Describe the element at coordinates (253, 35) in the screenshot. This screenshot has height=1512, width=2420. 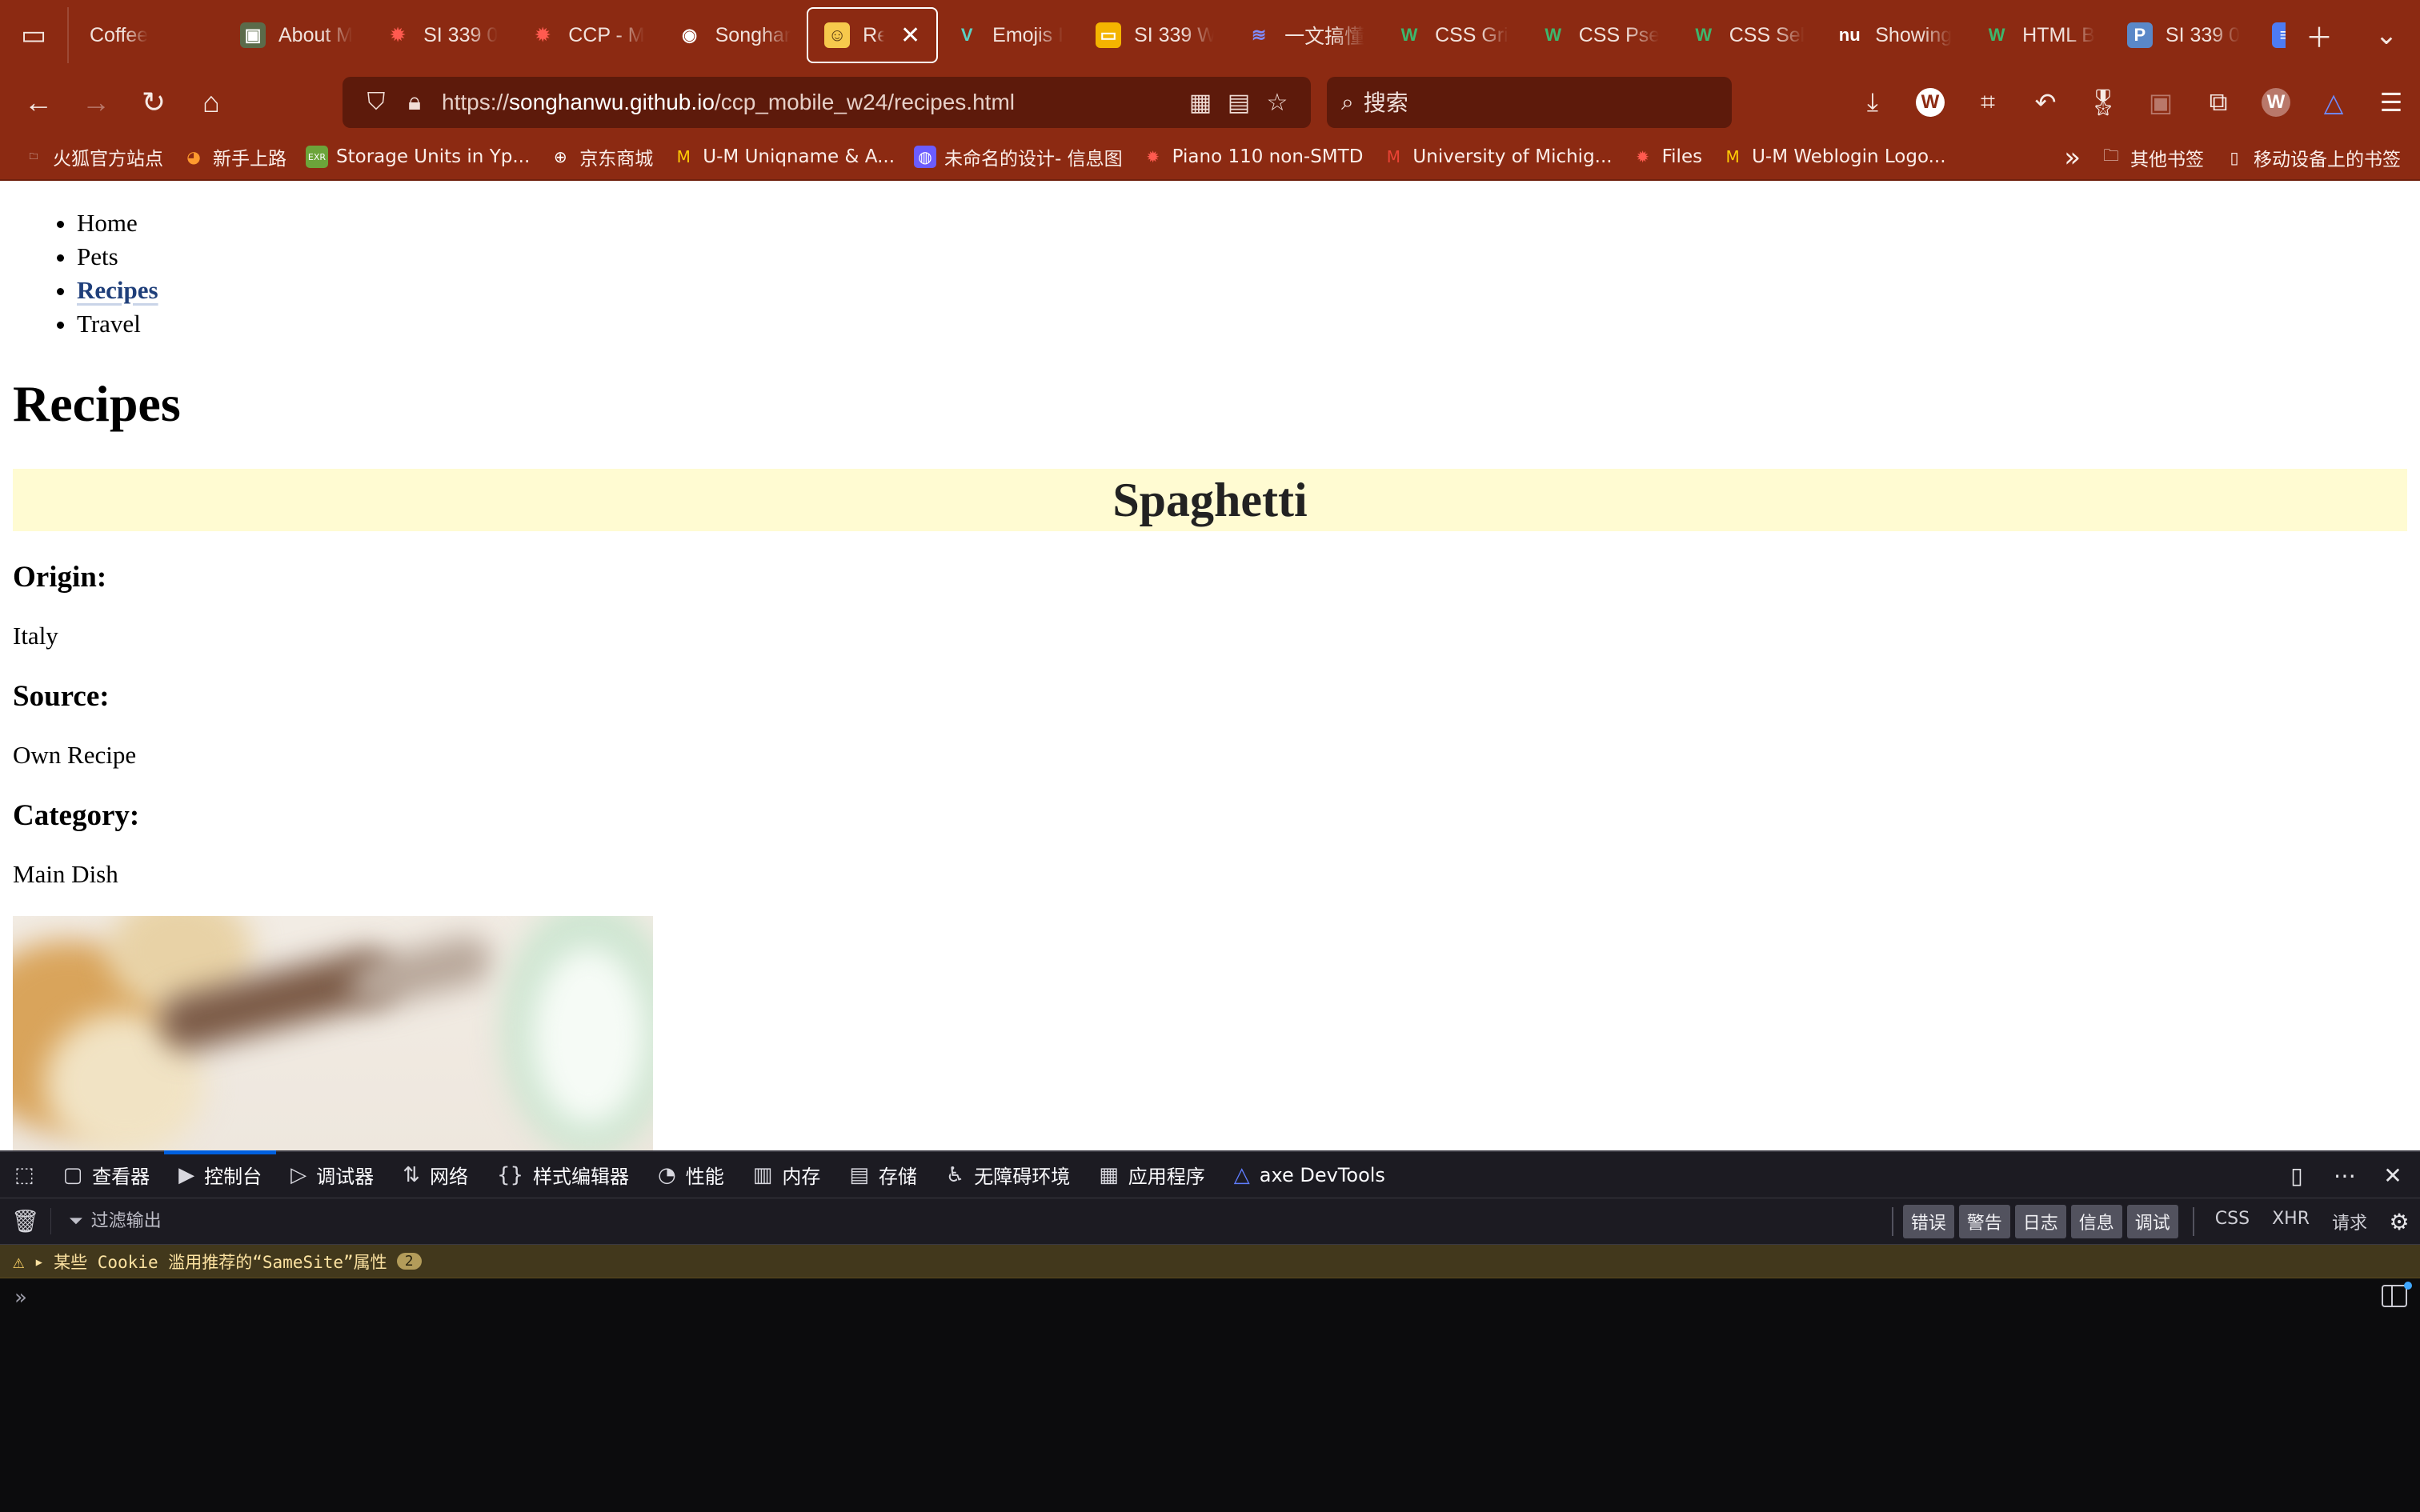
I see `image-favicon-icon: ▣` at that location.